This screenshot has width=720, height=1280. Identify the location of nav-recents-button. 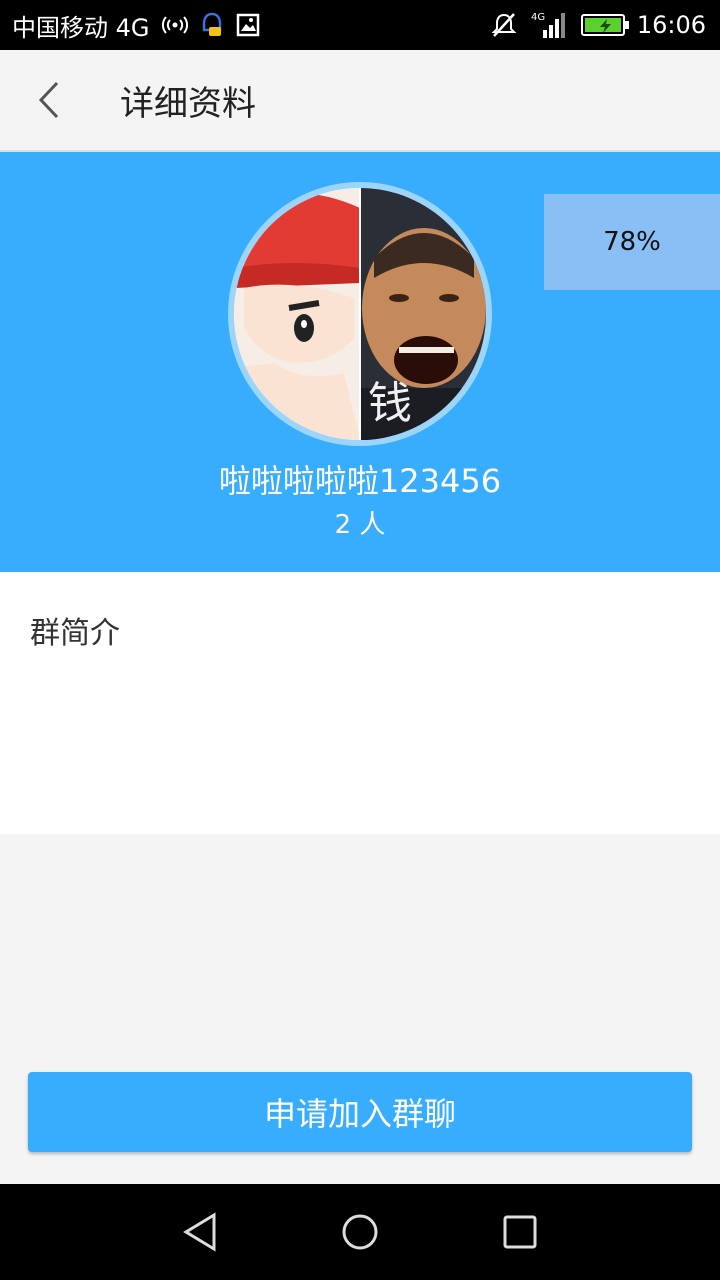
(520, 1232).